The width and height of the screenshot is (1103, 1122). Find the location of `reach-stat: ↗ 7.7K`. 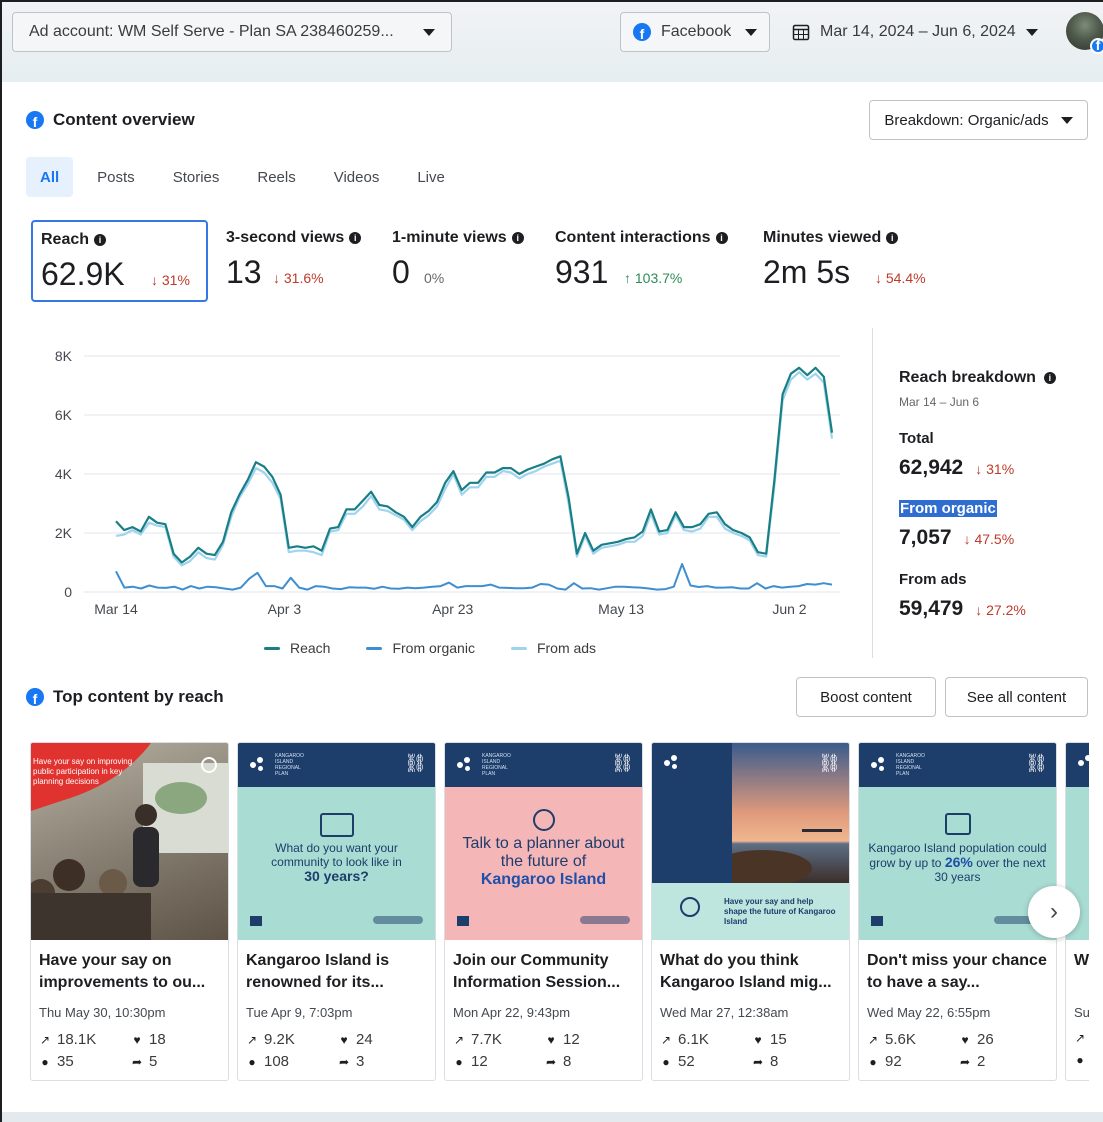

reach-stat: ↗ 7.7K is located at coordinates (477, 1039).